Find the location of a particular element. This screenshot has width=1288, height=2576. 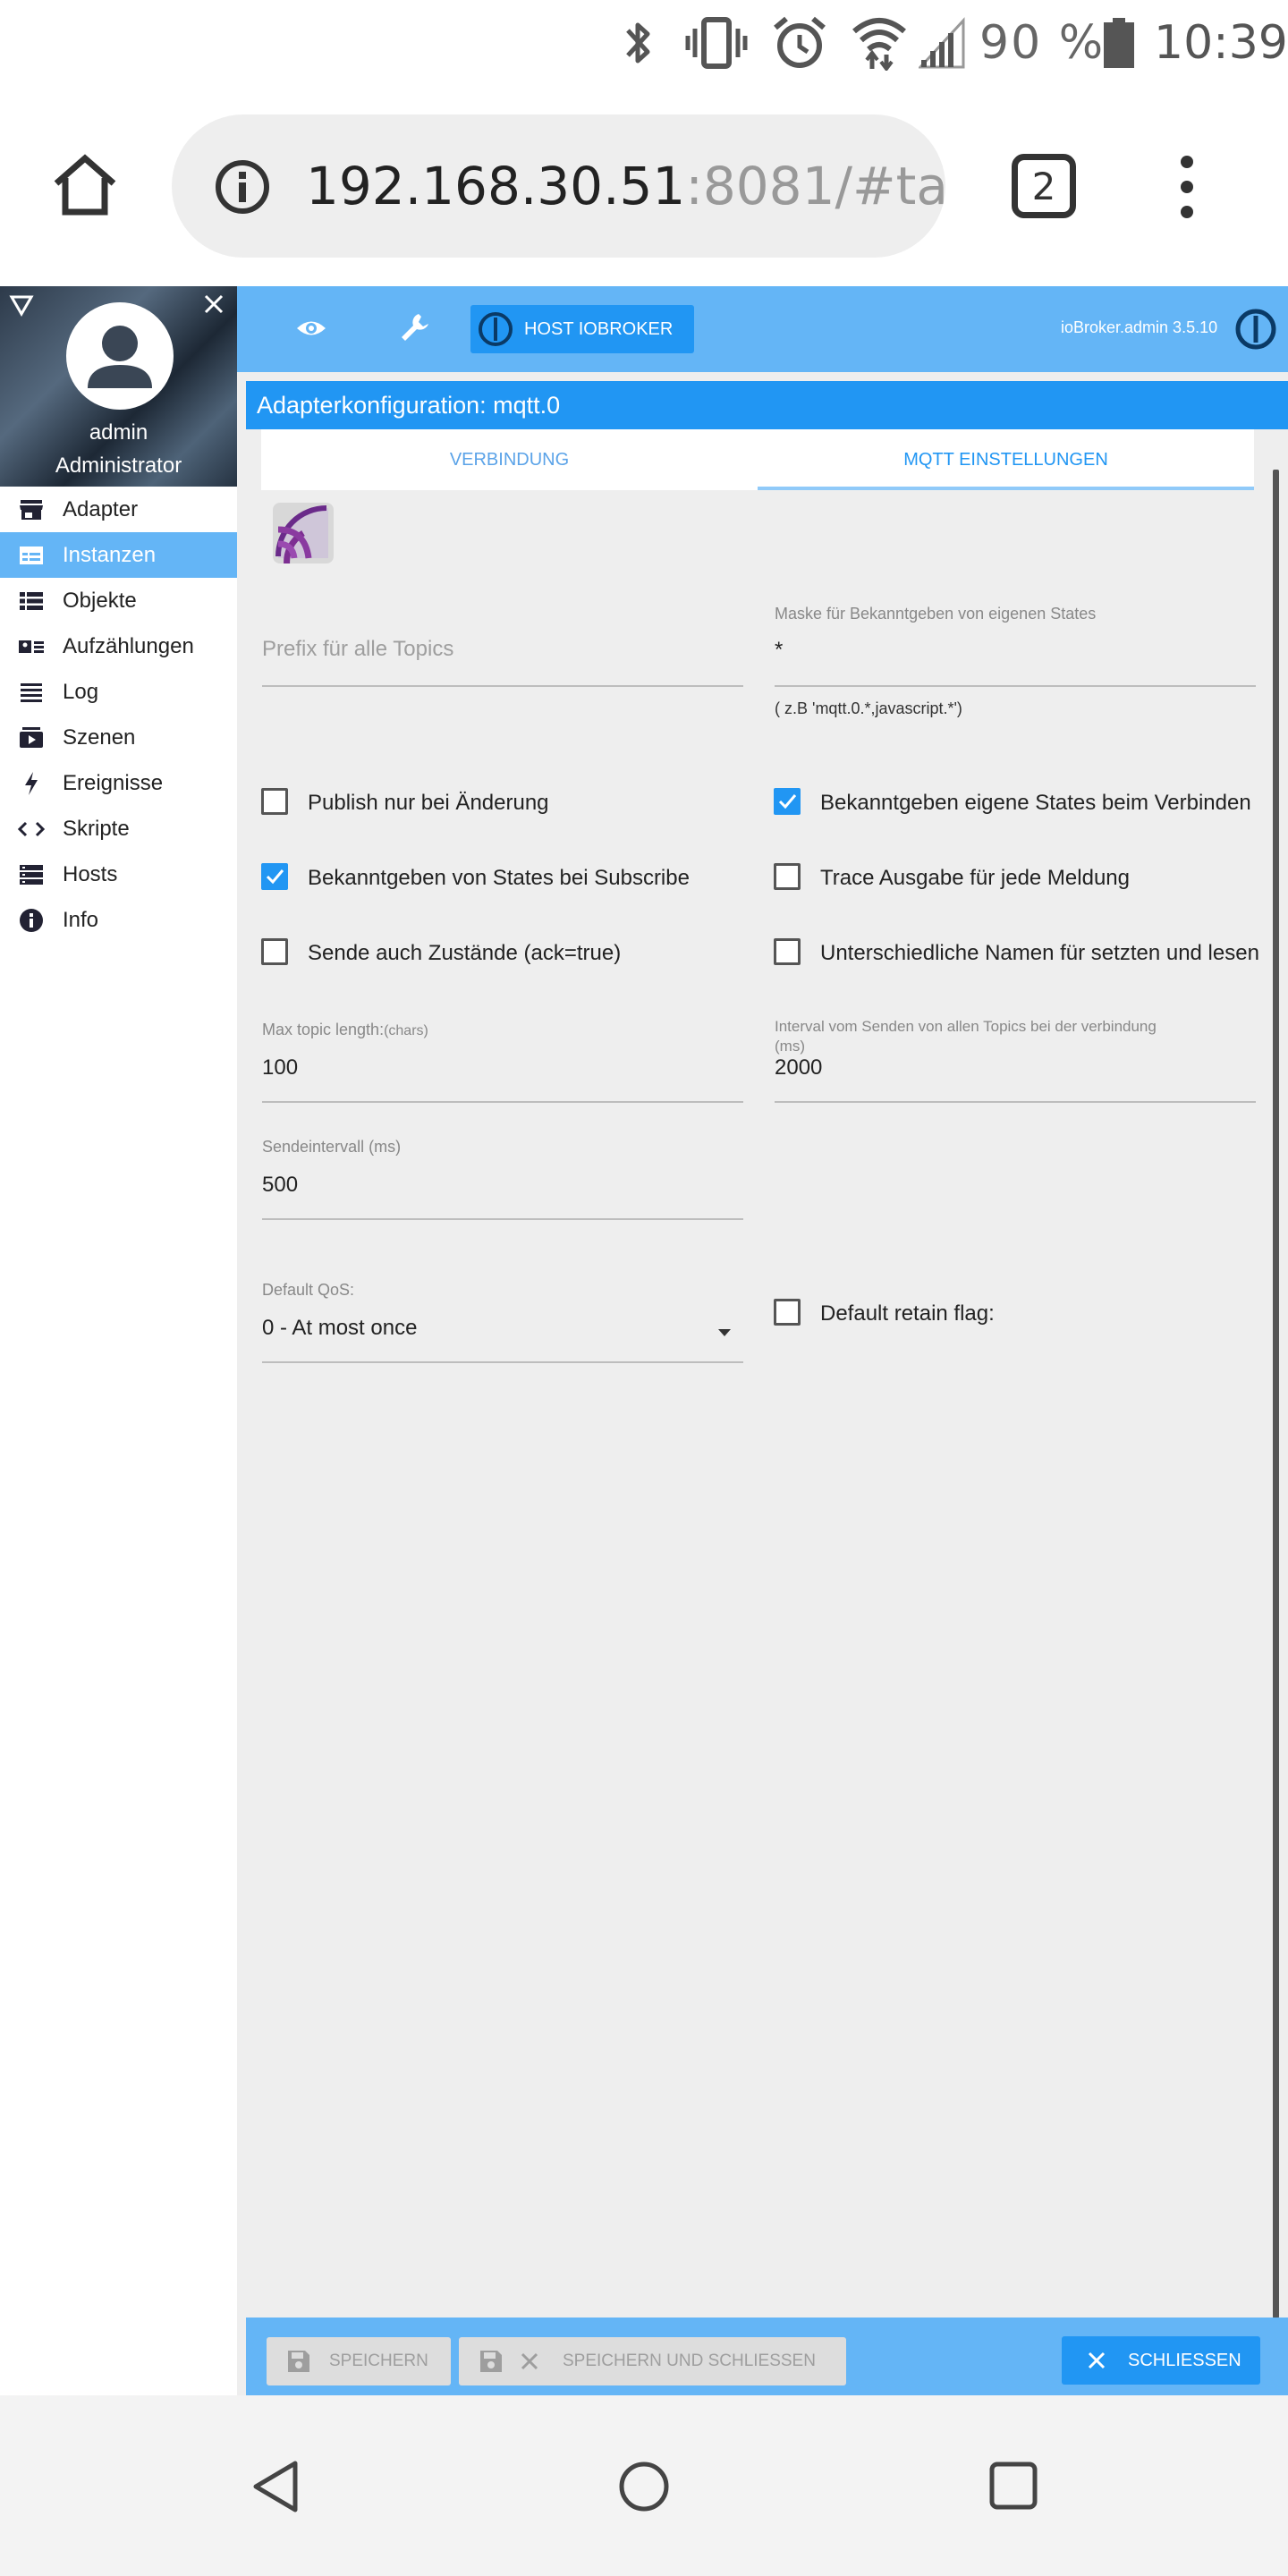

close-icon is located at coordinates (1096, 2360).